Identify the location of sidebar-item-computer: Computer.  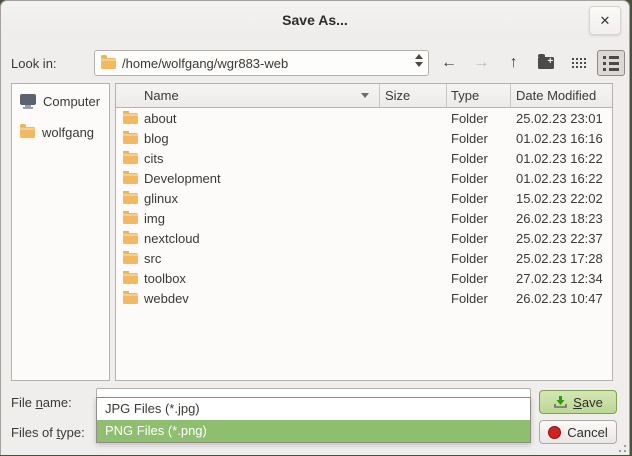
(60, 101).